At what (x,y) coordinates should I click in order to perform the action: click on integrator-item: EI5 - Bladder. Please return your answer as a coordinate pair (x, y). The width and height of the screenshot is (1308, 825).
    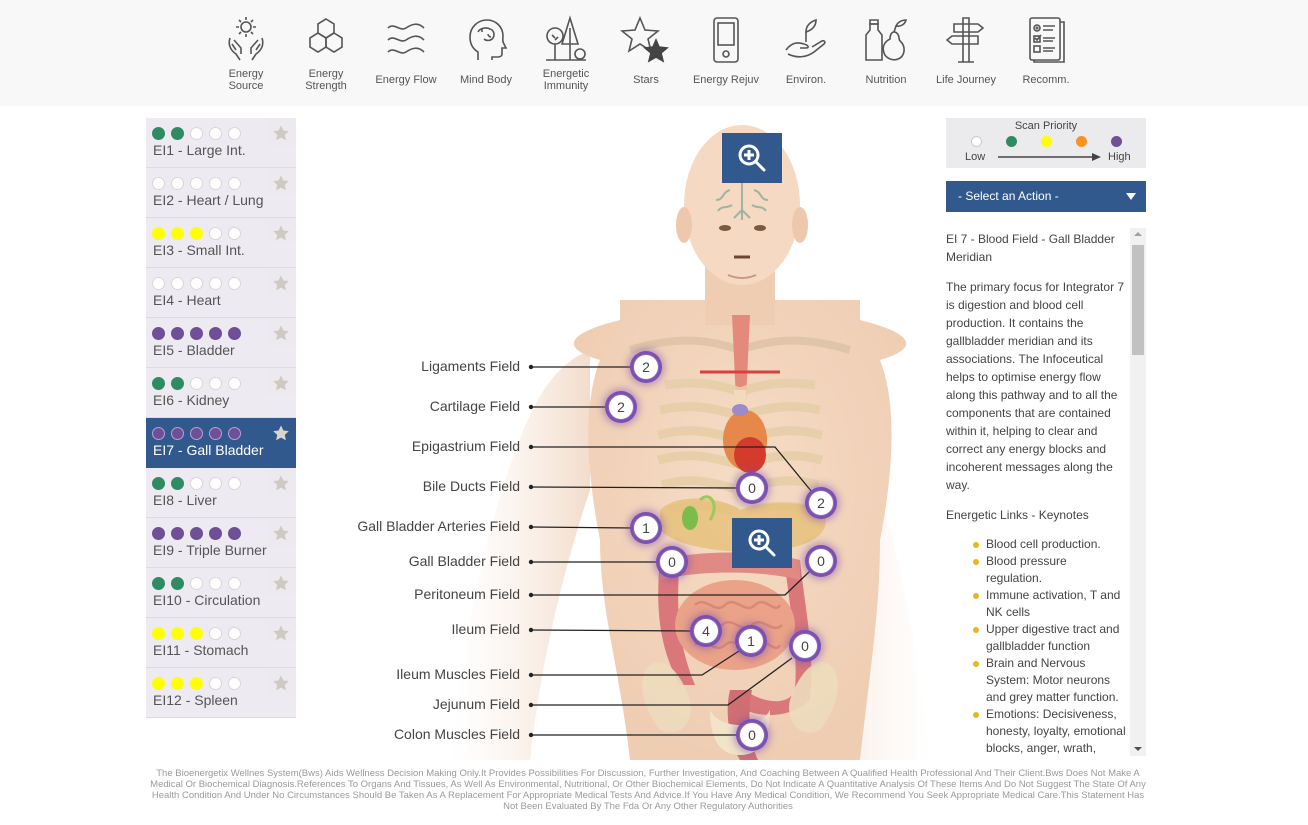
    Looking at the image, I should click on (221, 343).